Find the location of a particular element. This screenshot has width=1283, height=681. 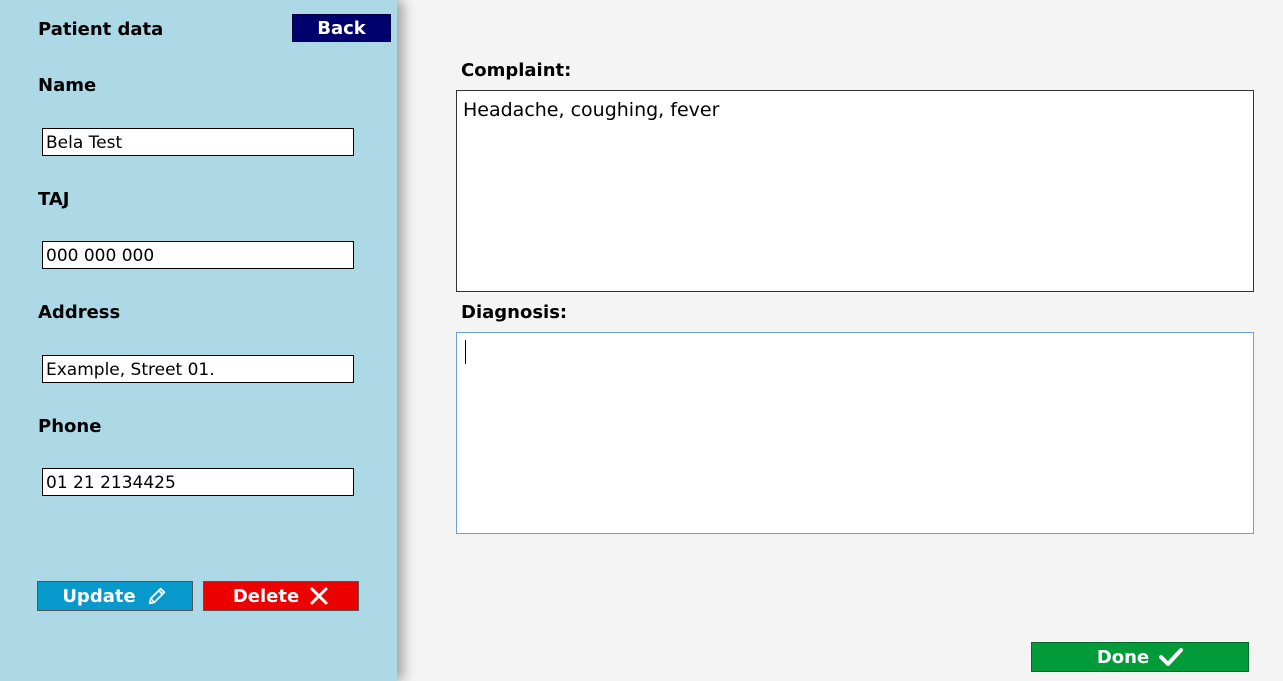

delete-button-label: Delete is located at coordinates (266, 596).